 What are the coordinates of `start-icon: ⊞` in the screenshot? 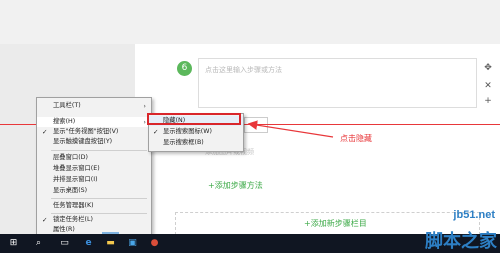 It's located at (13, 243).